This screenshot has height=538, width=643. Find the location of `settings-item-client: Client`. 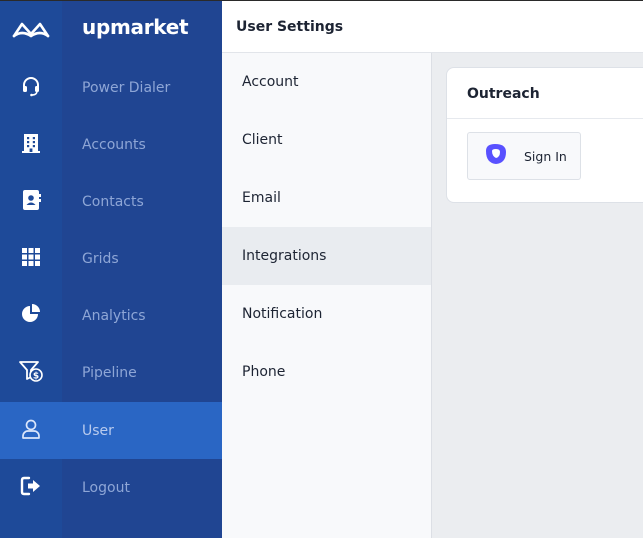

settings-item-client: Client is located at coordinates (326, 140).